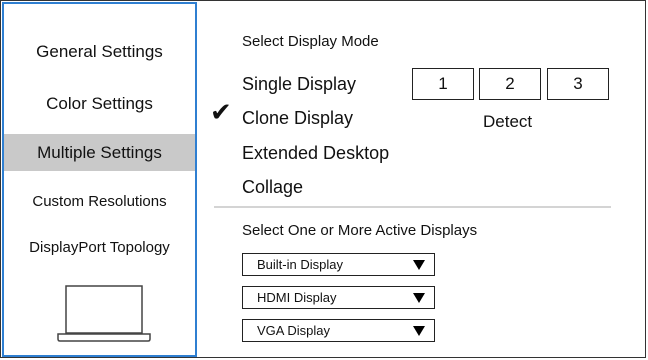  I want to click on checkmark-icon: ✔, so click(221, 112).